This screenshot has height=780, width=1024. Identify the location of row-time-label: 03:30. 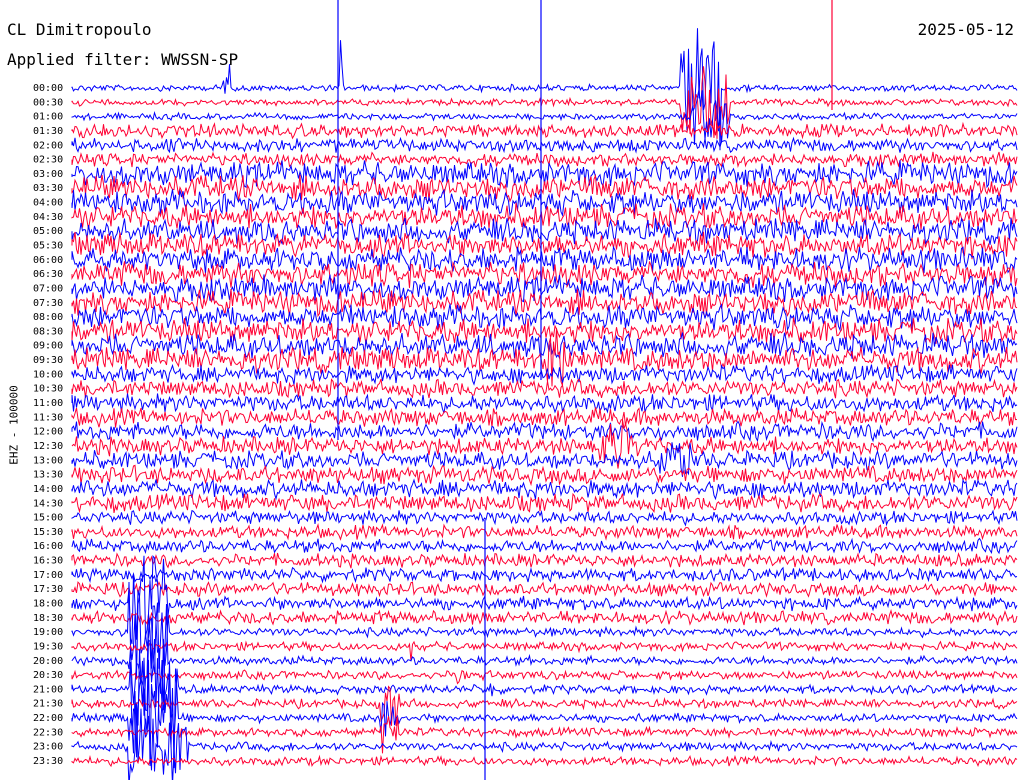
(48, 188).